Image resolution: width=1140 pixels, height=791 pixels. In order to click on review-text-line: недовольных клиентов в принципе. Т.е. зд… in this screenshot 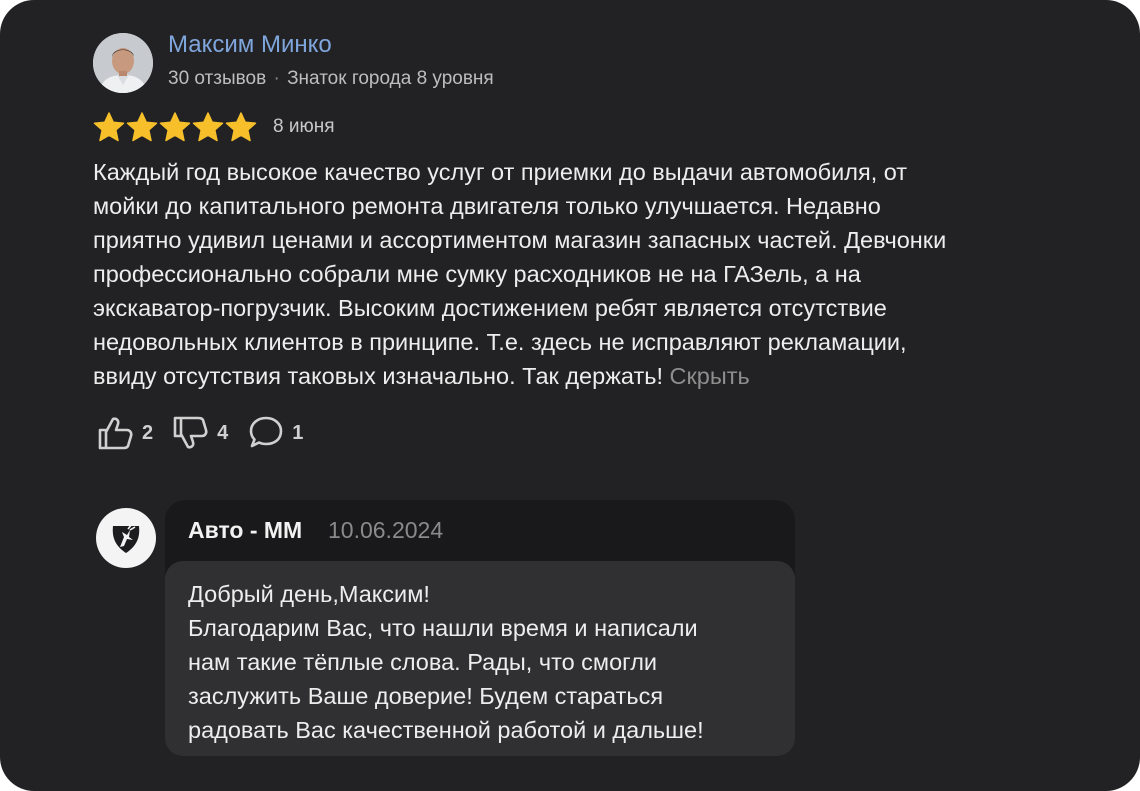, I will do `click(573, 342)`.